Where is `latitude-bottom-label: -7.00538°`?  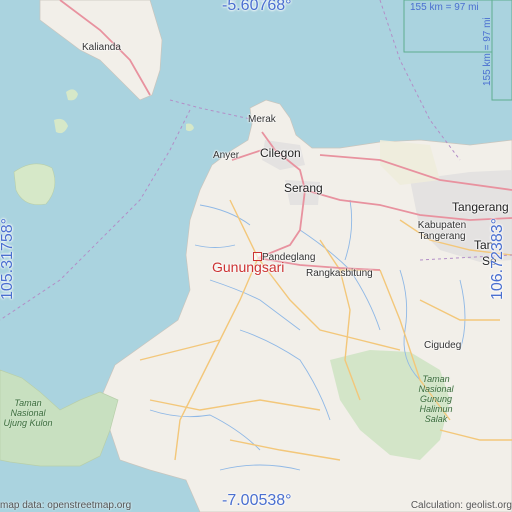
latitude-bottom-label: -7.00538° is located at coordinates (257, 500).